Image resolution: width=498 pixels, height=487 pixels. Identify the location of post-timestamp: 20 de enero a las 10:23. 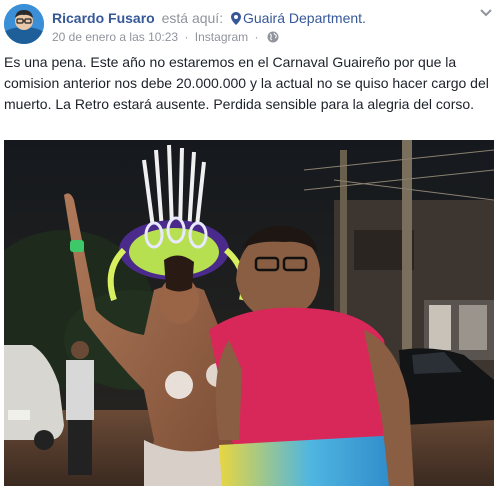
(115, 37).